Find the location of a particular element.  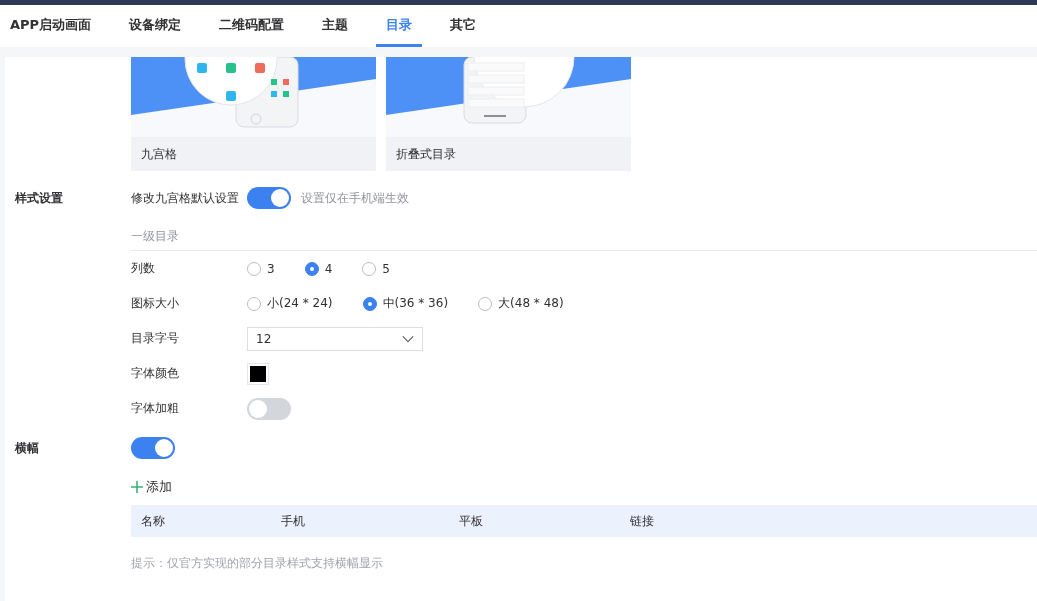

field-label: 目录字号 is located at coordinates (155, 338).